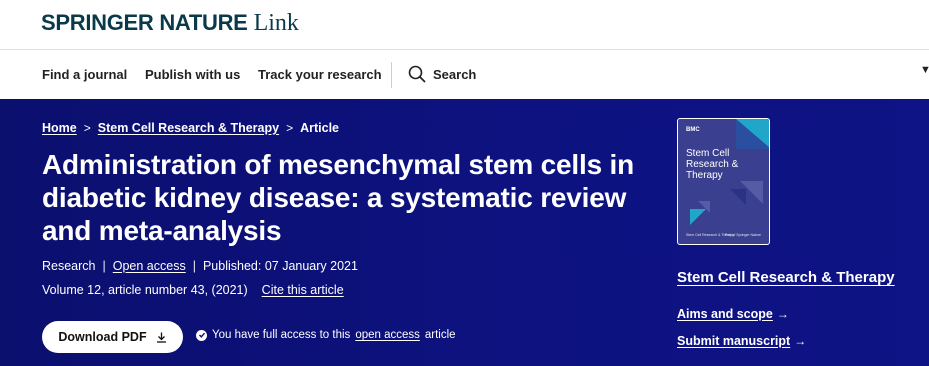 Image resolution: width=929 pixels, height=366 pixels. I want to click on search-icon, so click(417, 74).